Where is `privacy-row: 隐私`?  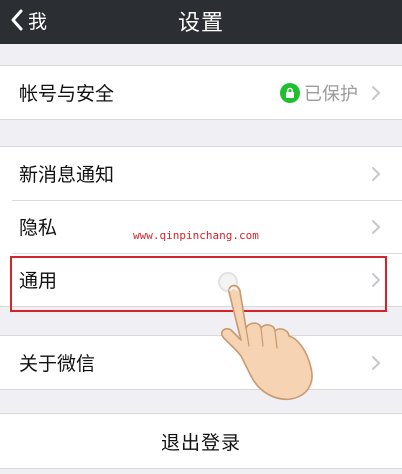
privacy-row: 隐私 is located at coordinates (201, 226).